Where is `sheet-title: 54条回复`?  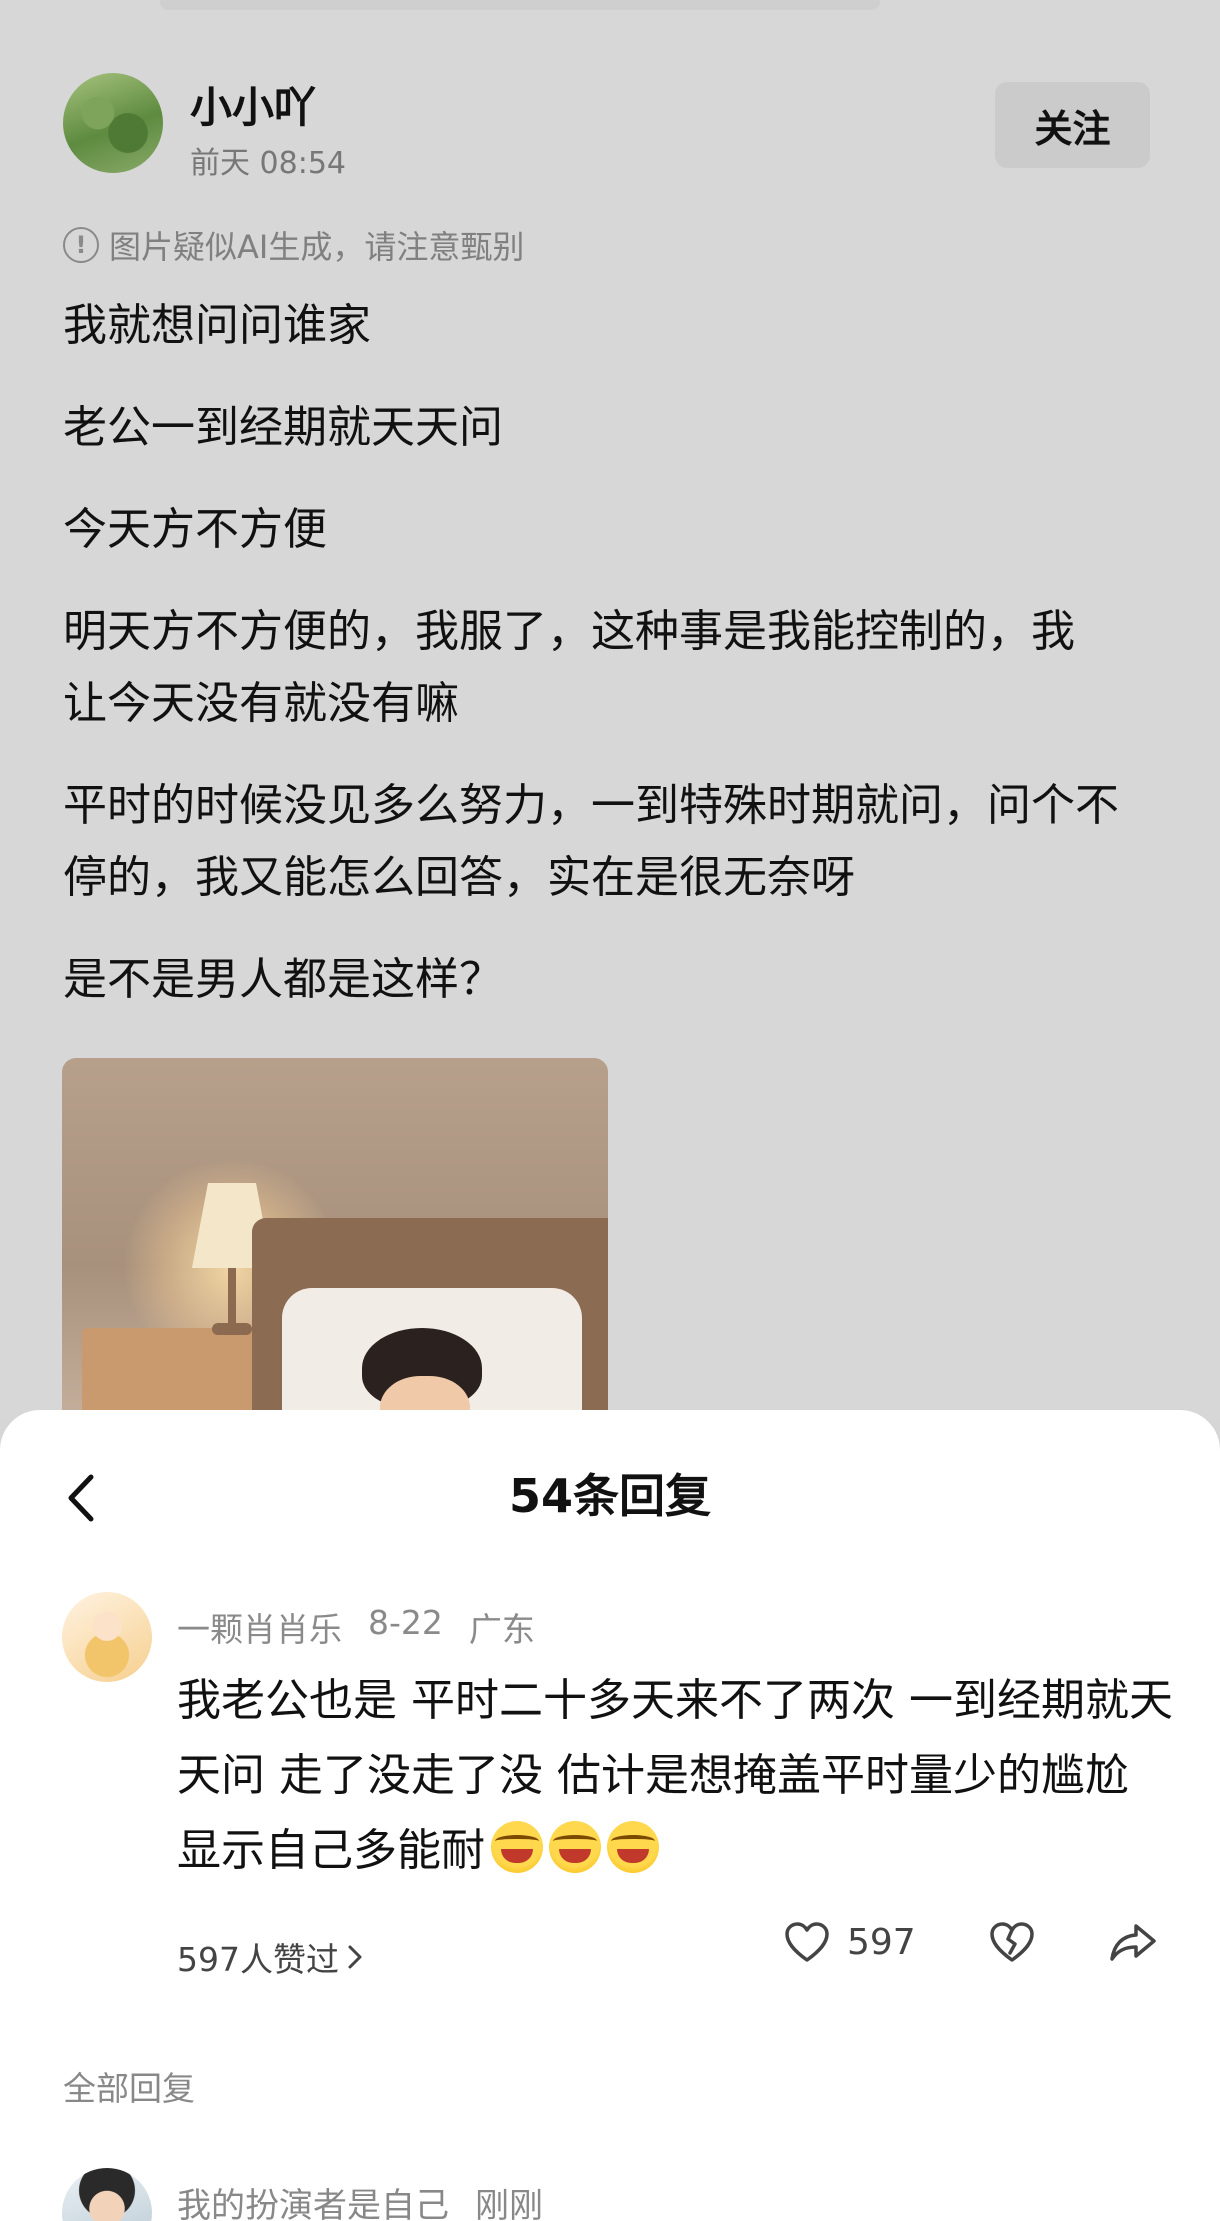 sheet-title: 54条回复 is located at coordinates (609, 1496).